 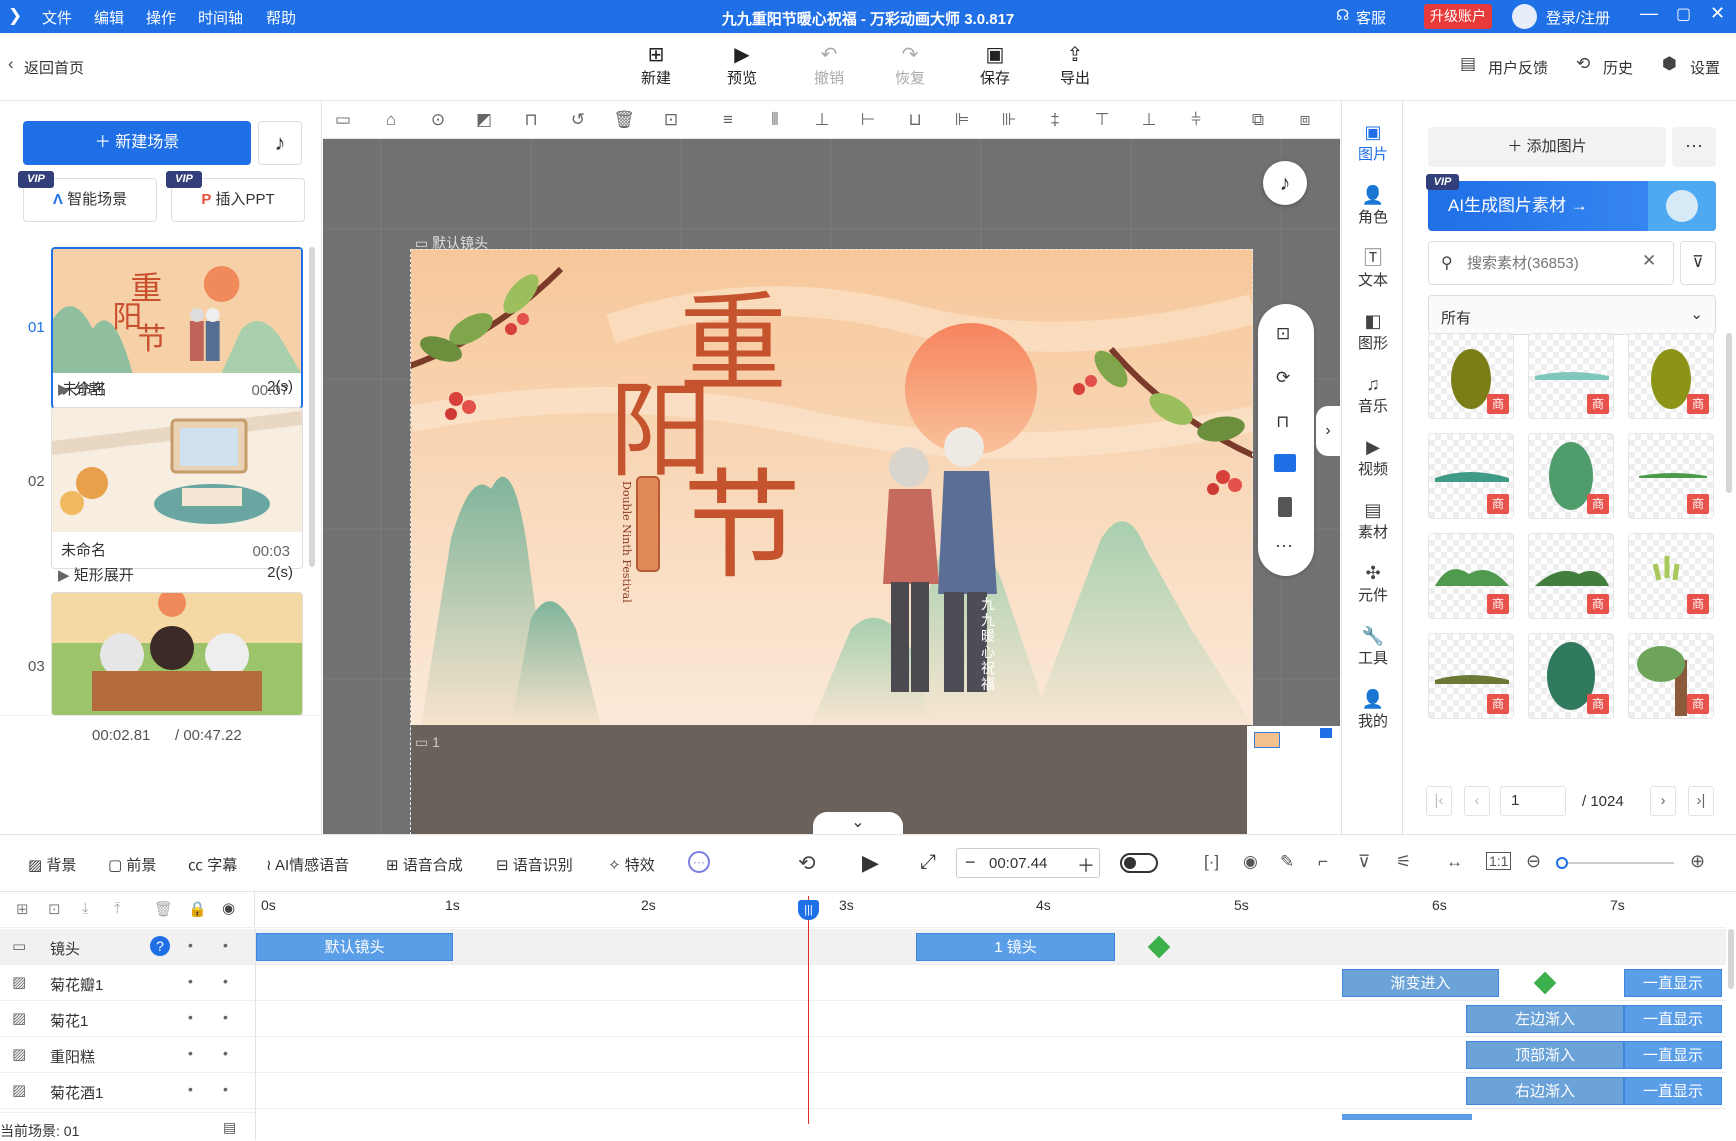 I want to click on portrait-icon, so click(x=1285, y=507).